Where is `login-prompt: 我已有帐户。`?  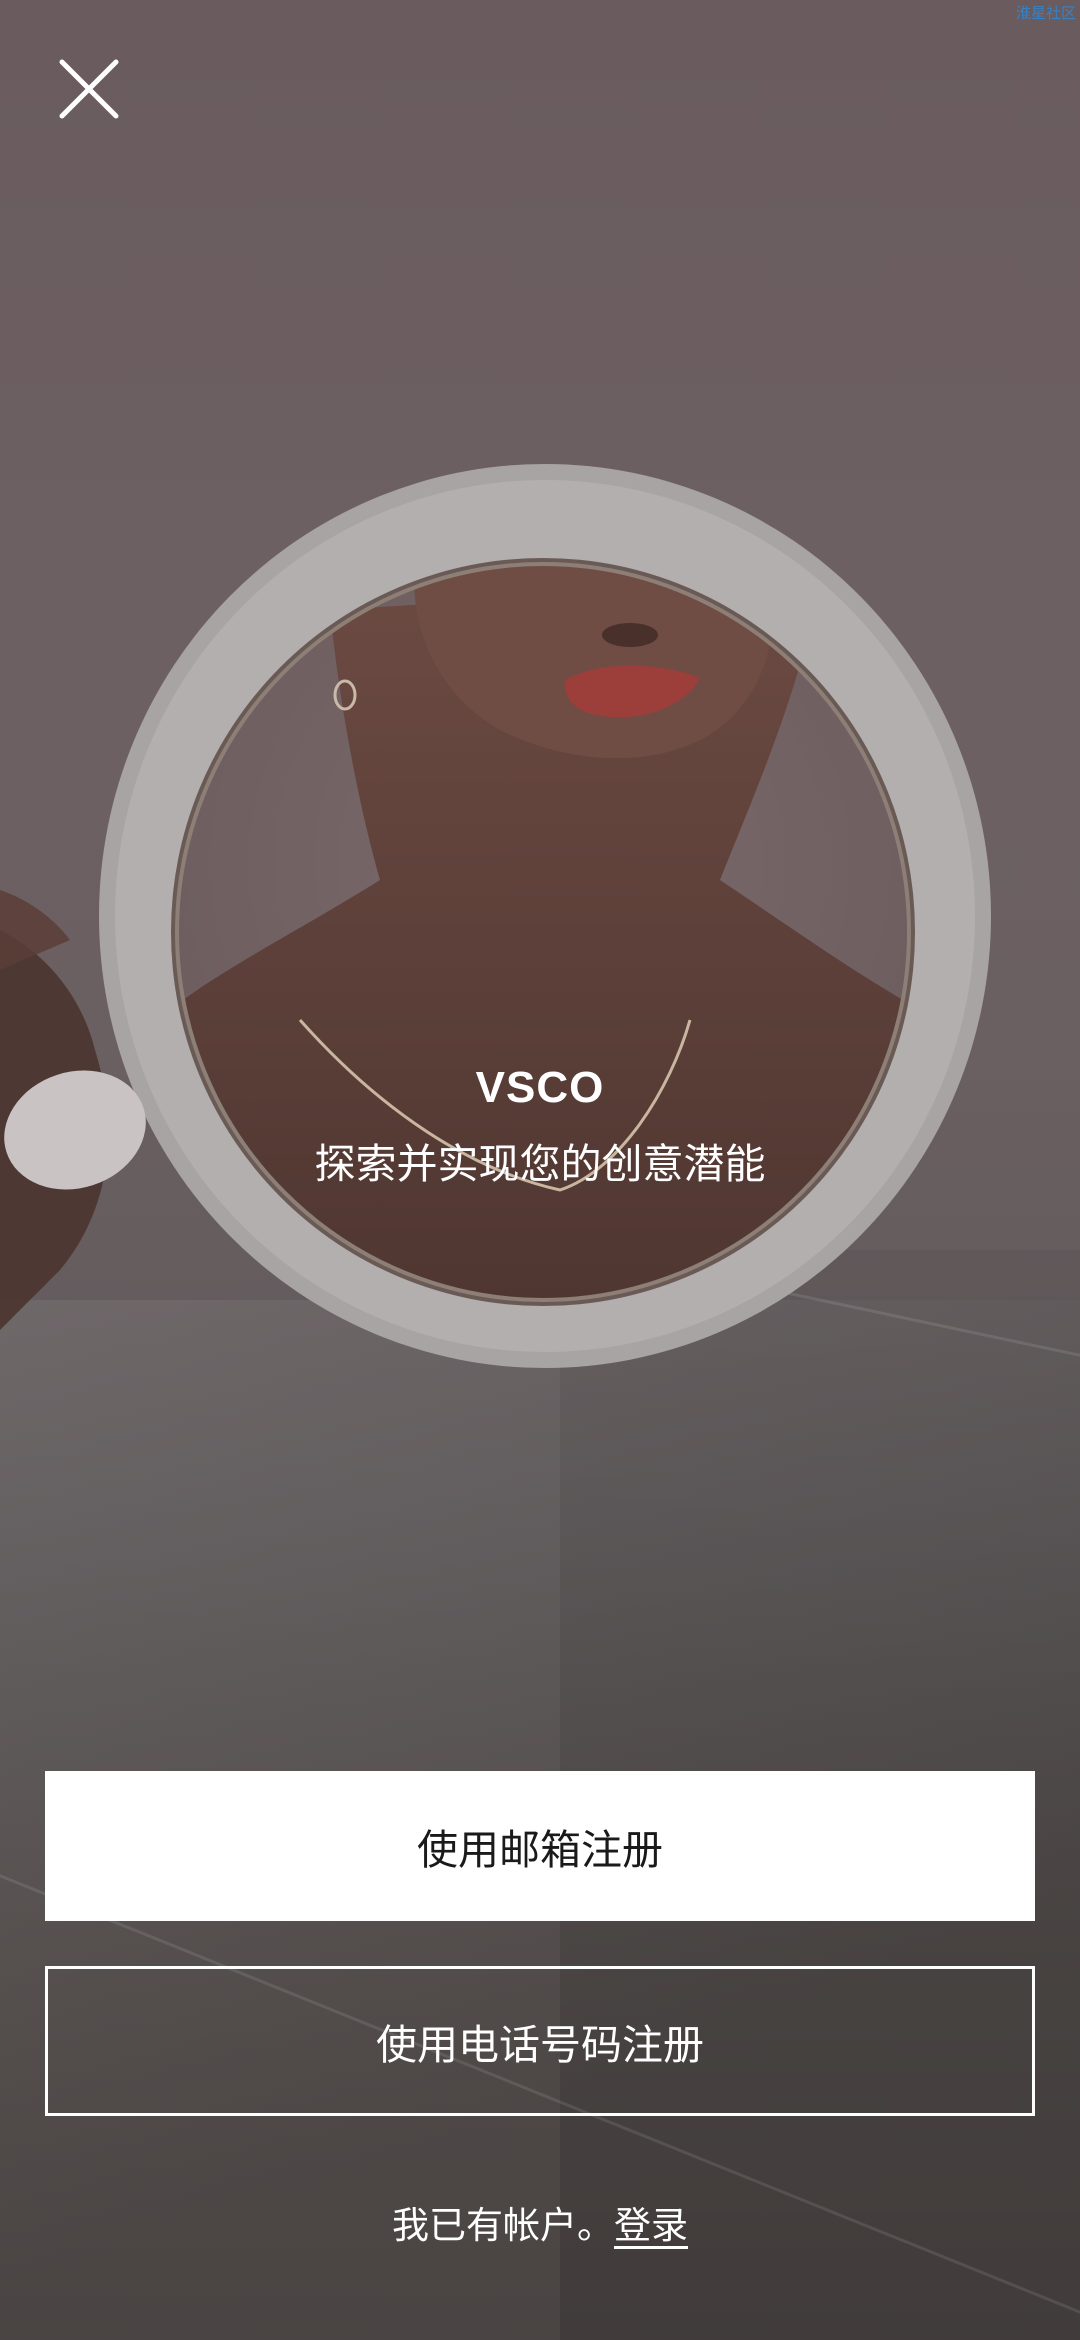
login-prompt: 我已有帐户。 is located at coordinates (503, 2225).